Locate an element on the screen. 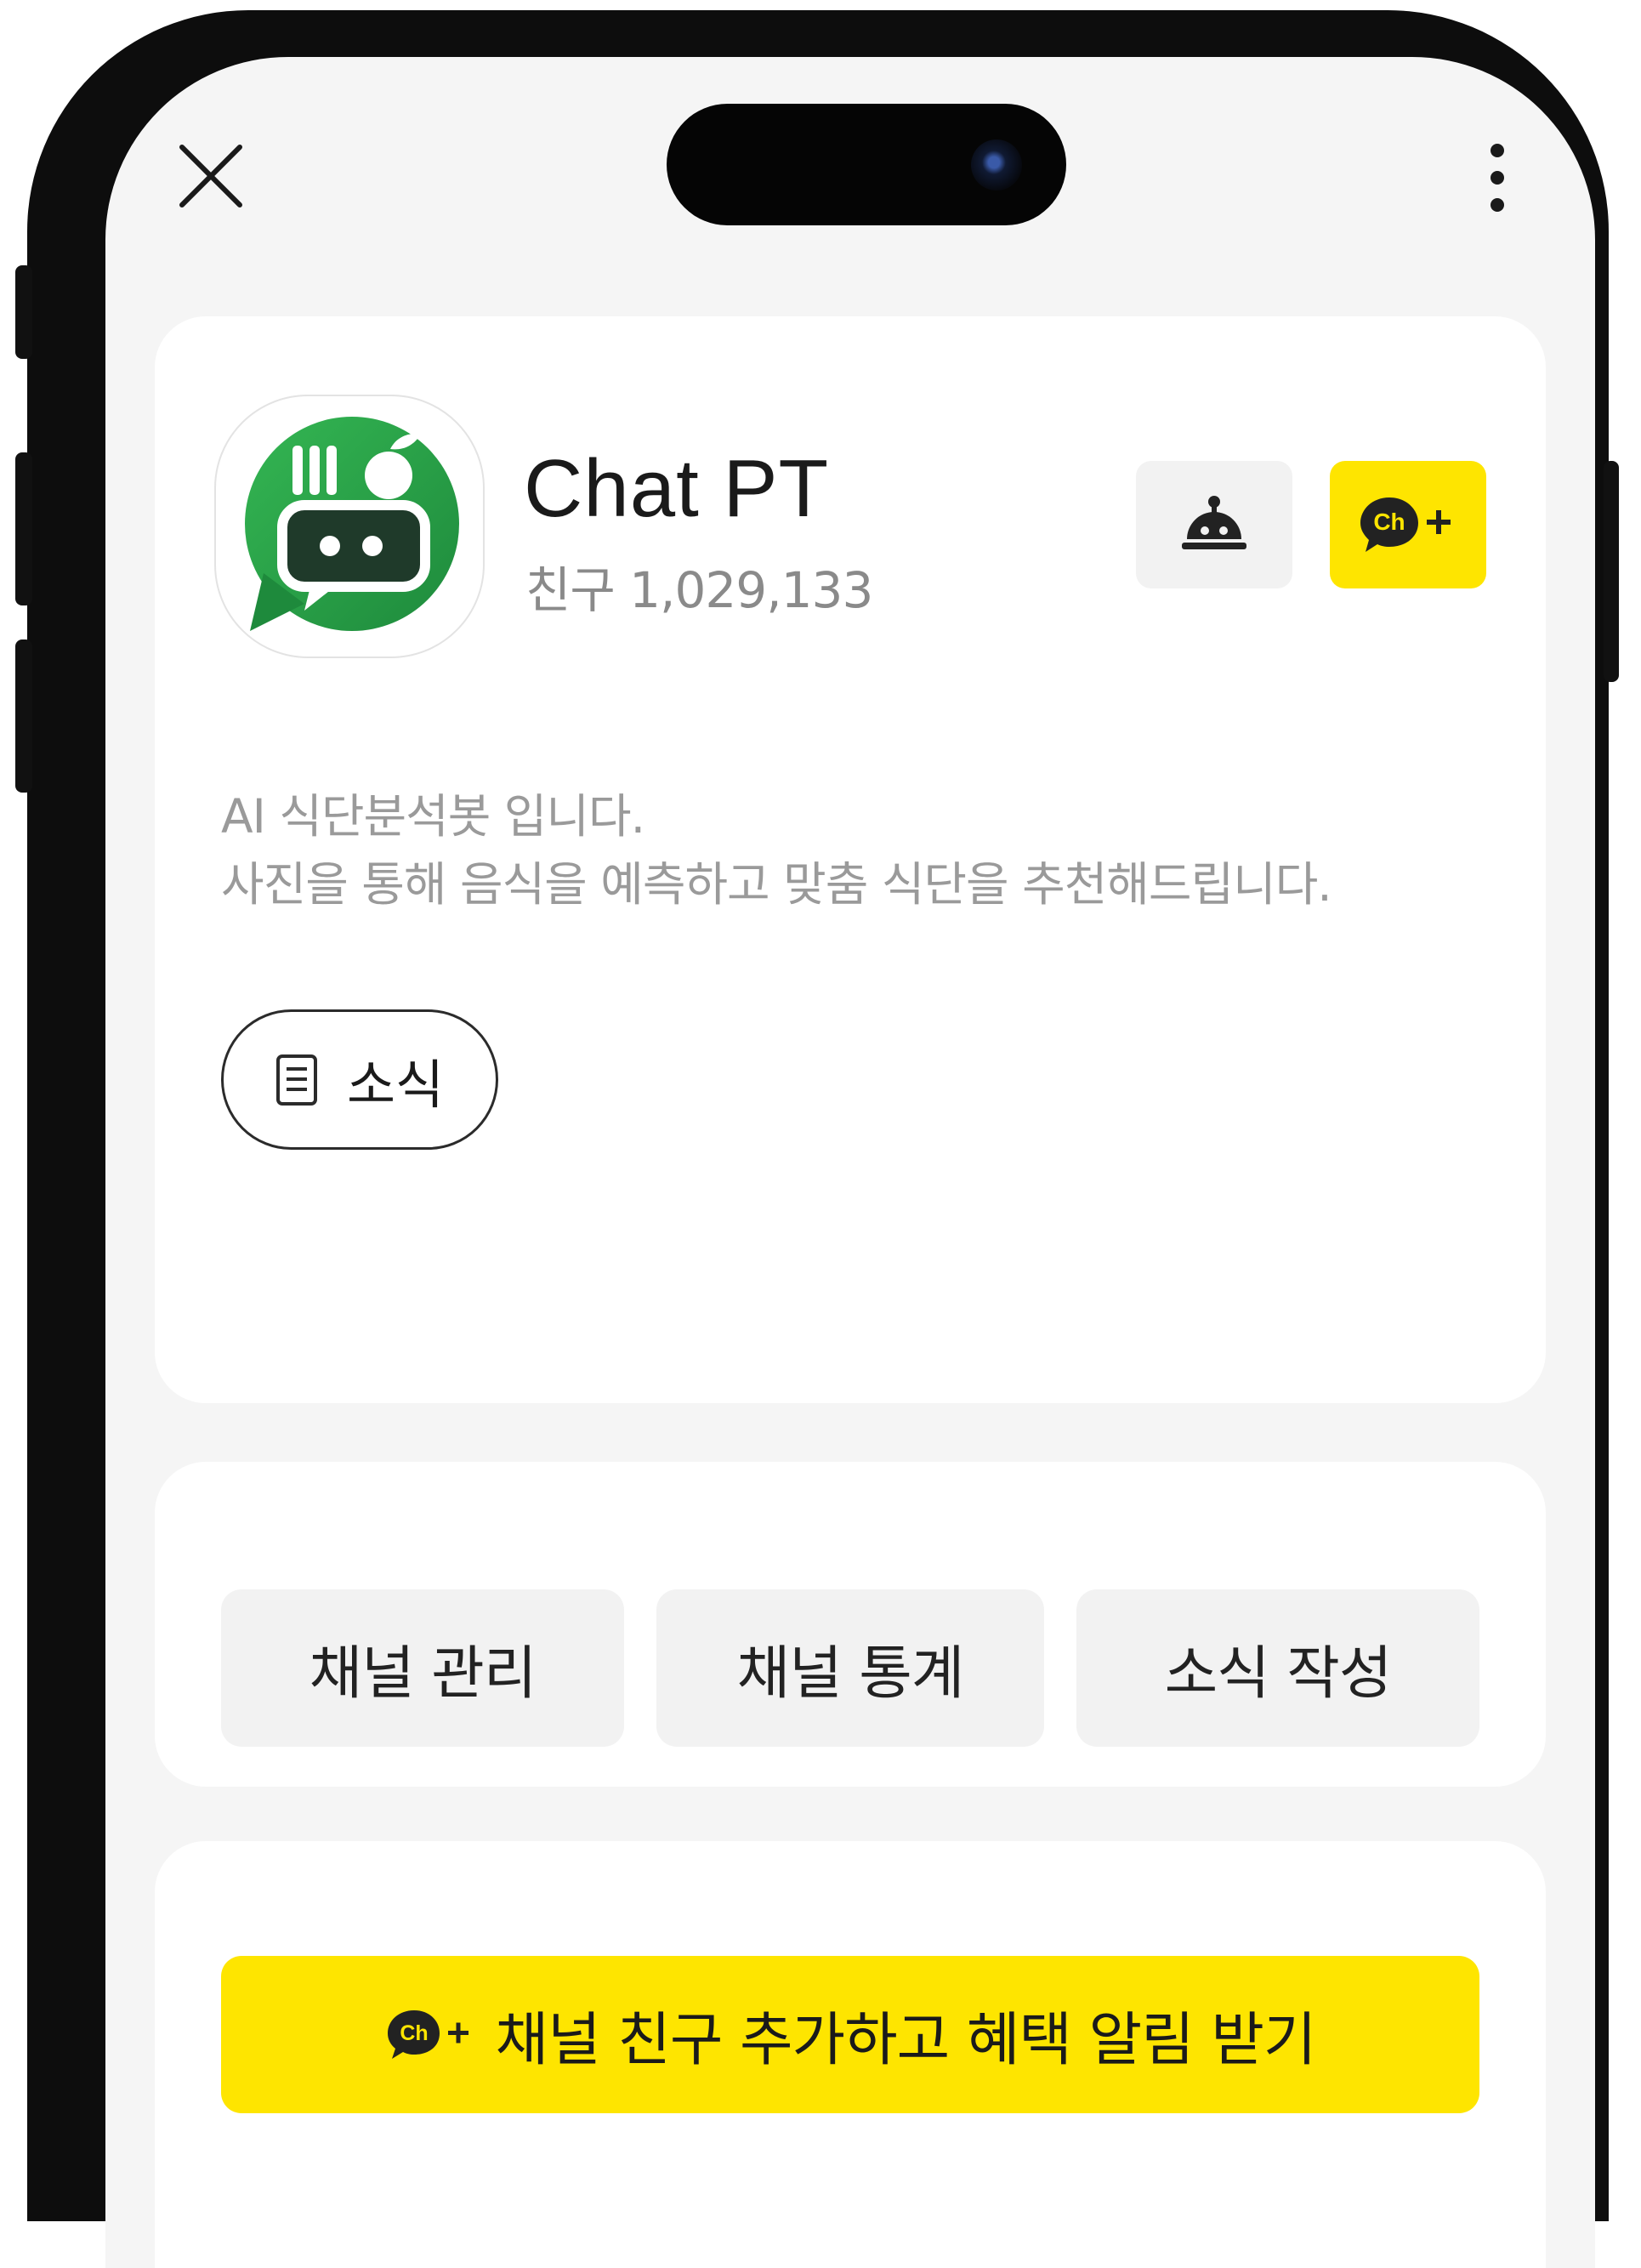 The width and height of the screenshot is (1641, 2268). channel-manage-button: 채널 관리 is located at coordinates (422, 1668).